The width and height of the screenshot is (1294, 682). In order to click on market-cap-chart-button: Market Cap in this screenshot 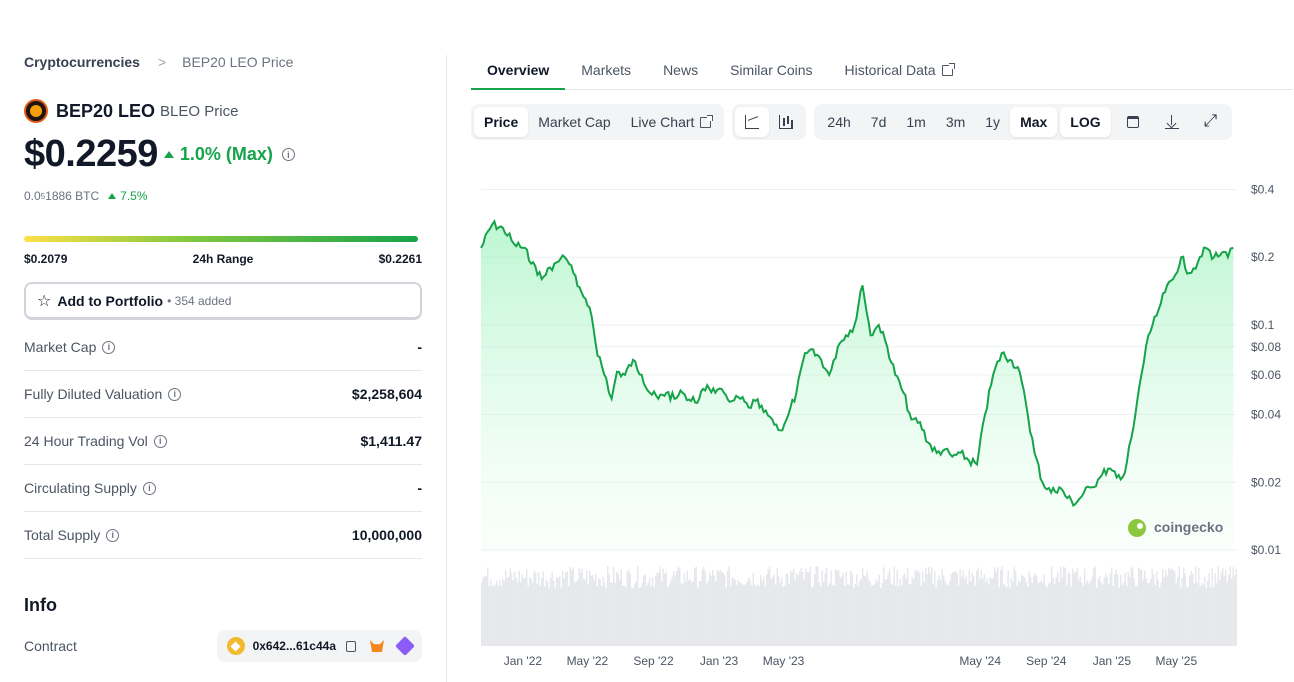, I will do `click(574, 122)`.